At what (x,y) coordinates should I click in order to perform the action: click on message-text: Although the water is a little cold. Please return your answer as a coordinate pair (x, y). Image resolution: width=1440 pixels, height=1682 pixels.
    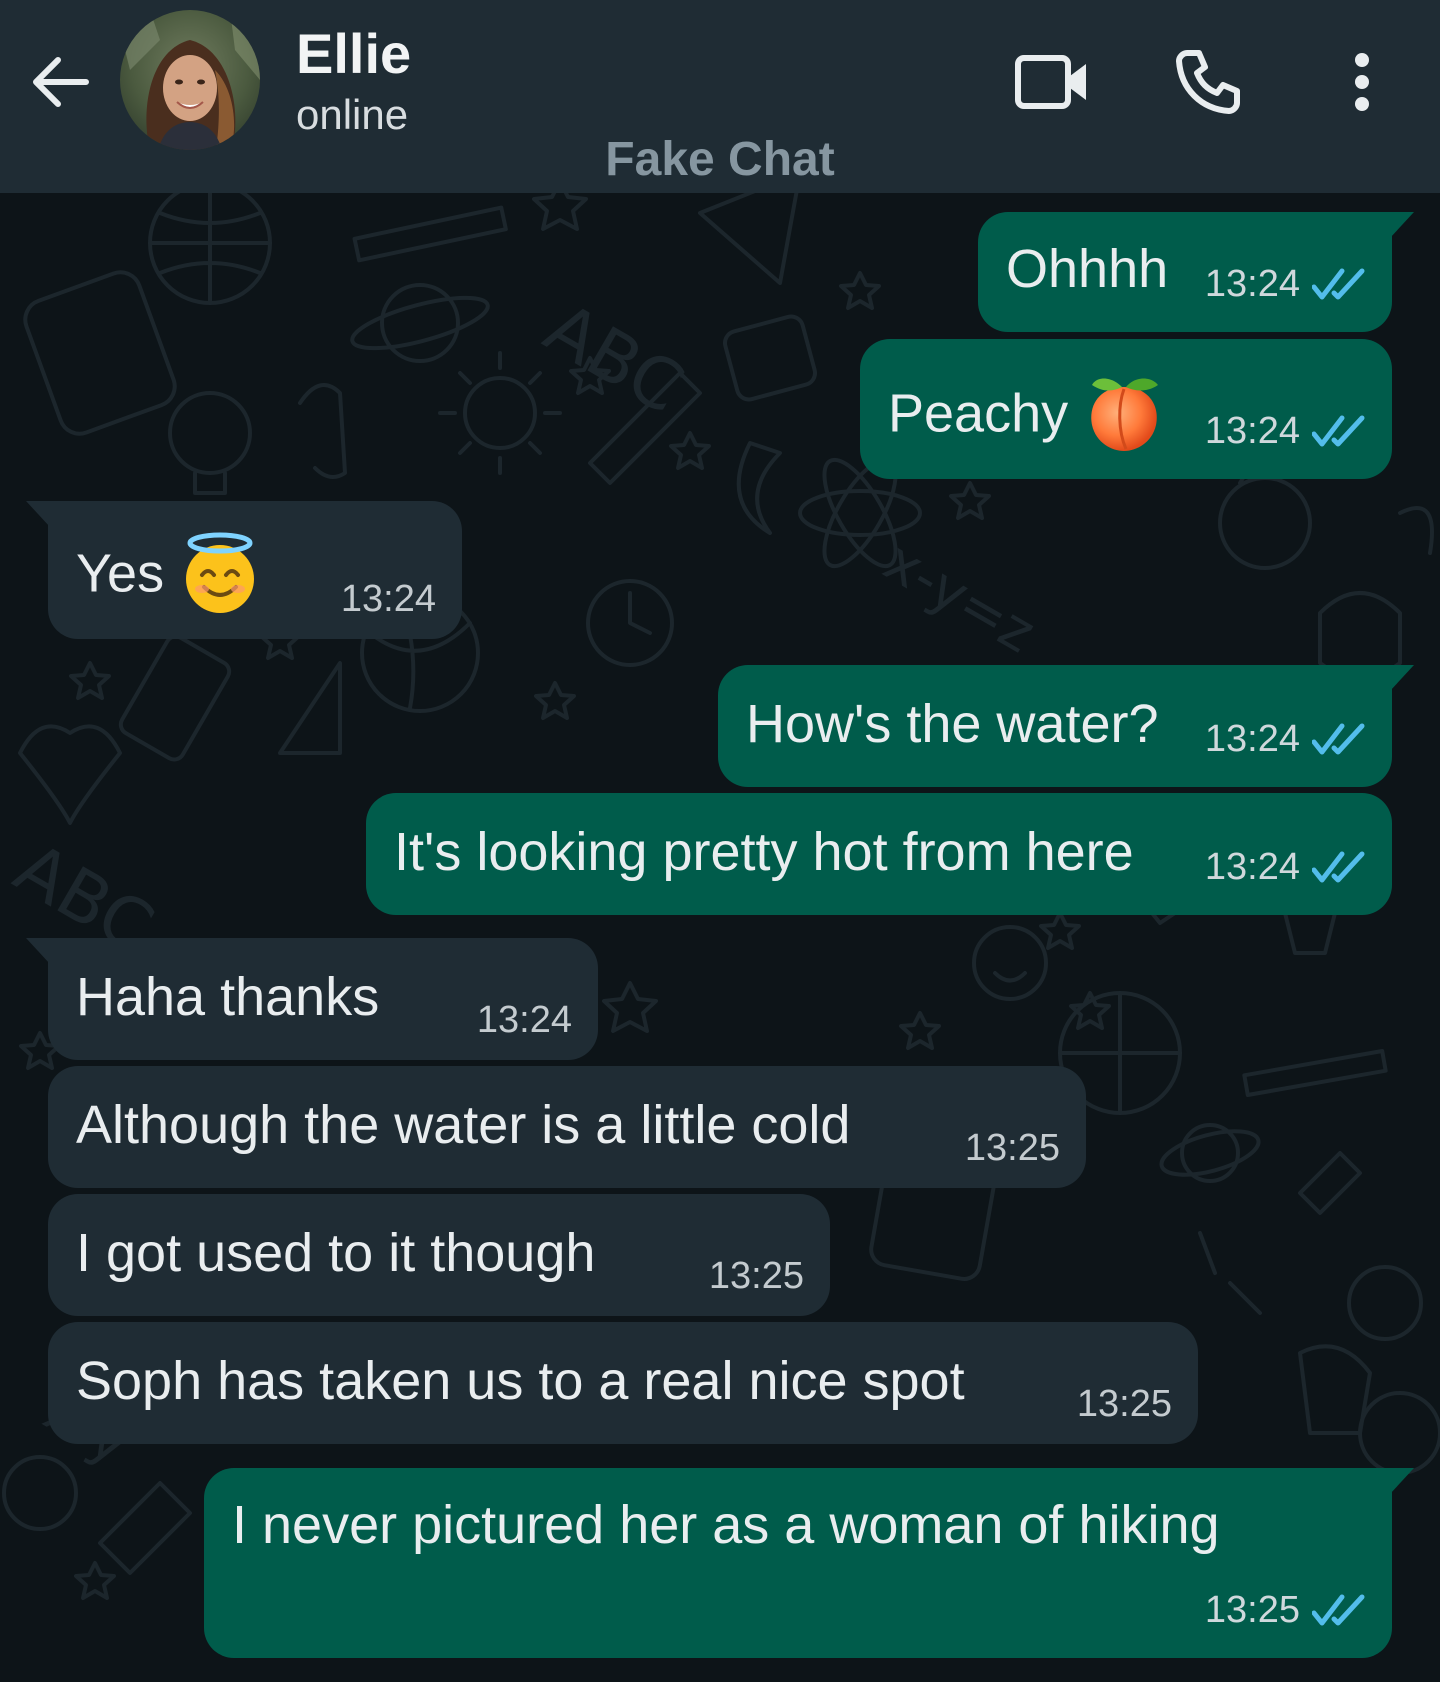
    Looking at the image, I should click on (463, 1125).